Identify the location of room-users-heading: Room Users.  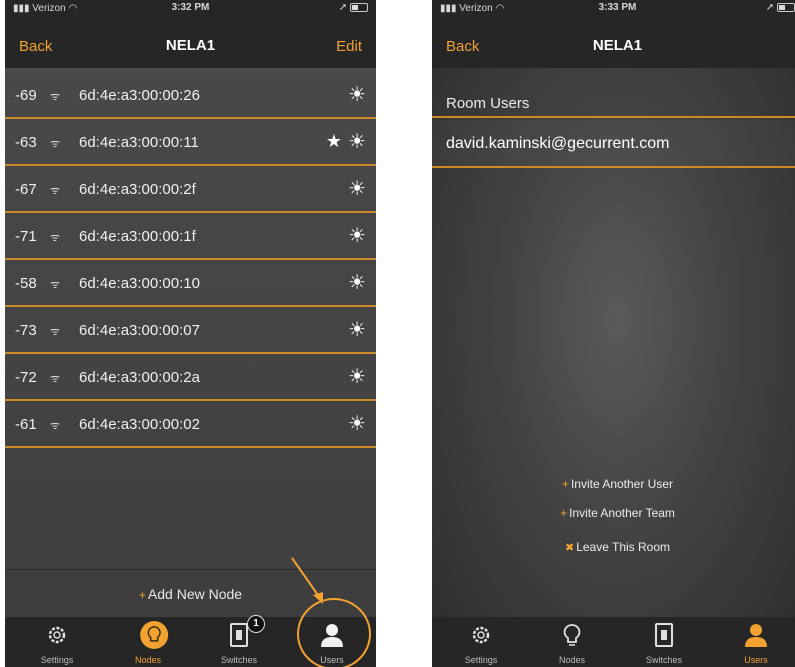
(613, 104).